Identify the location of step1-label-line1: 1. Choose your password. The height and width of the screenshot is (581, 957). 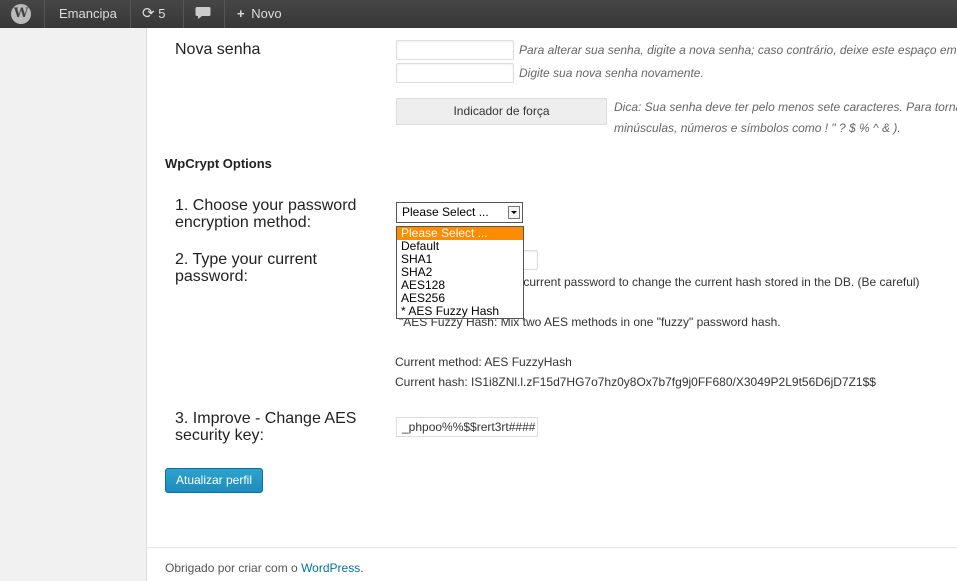
(266, 205).